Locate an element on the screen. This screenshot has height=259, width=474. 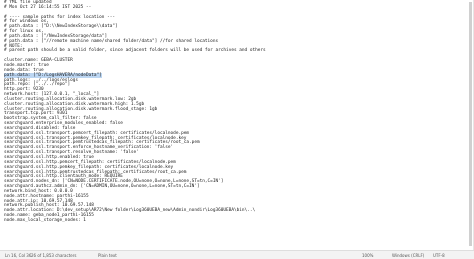
file-format: Plain text is located at coordinates (107, 255).